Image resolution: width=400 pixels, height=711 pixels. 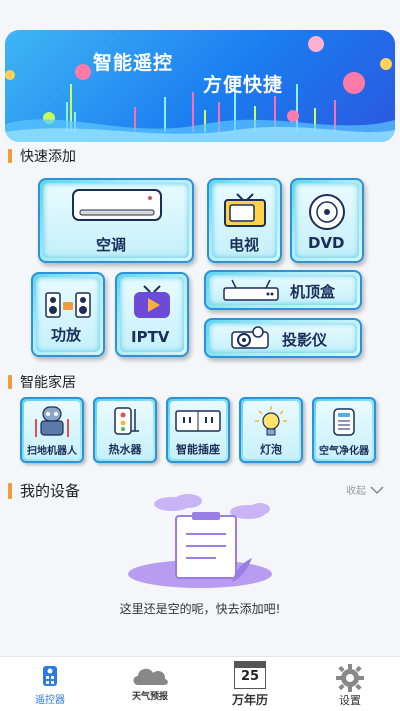 I want to click on device-label: 智能插座, so click(x=198, y=449).